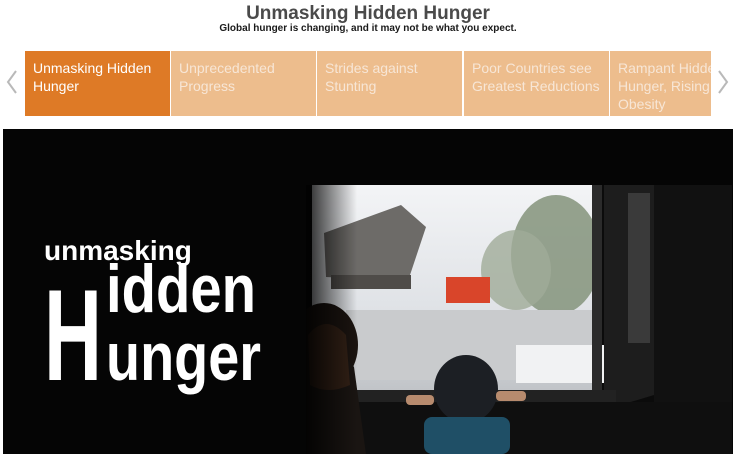  I want to click on hidden-hunger-logo: unmasking H idden unger, so click(159, 325).